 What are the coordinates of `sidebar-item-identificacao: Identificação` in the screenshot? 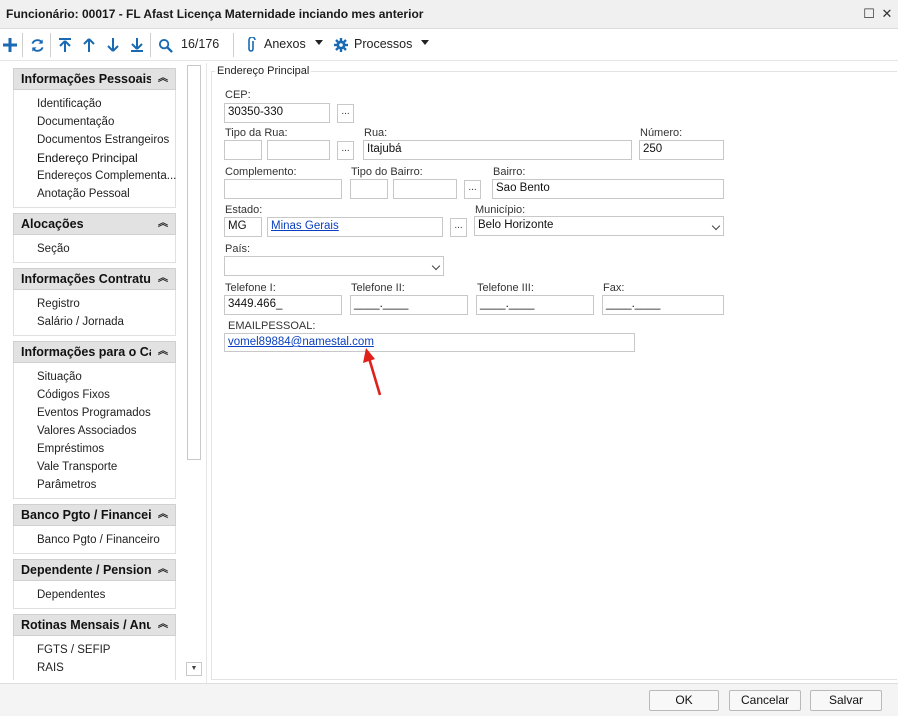 It's located at (69, 104).